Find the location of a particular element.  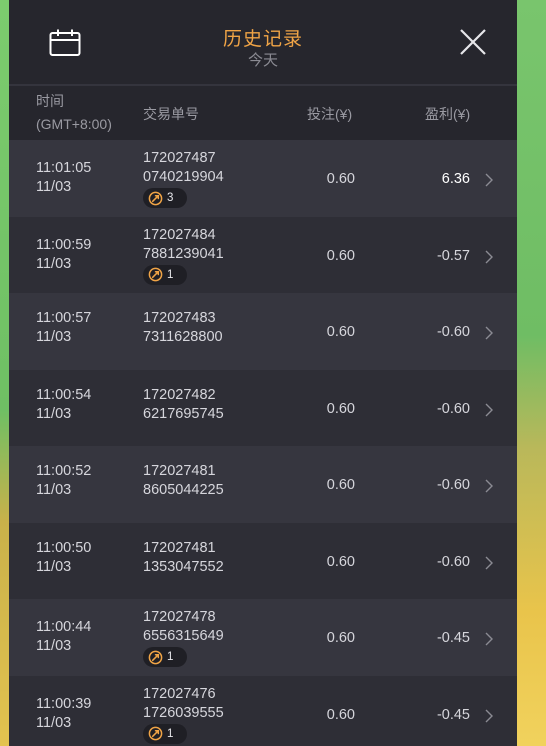

row-order-id-part2: 8605044225 is located at coordinates (183, 490).